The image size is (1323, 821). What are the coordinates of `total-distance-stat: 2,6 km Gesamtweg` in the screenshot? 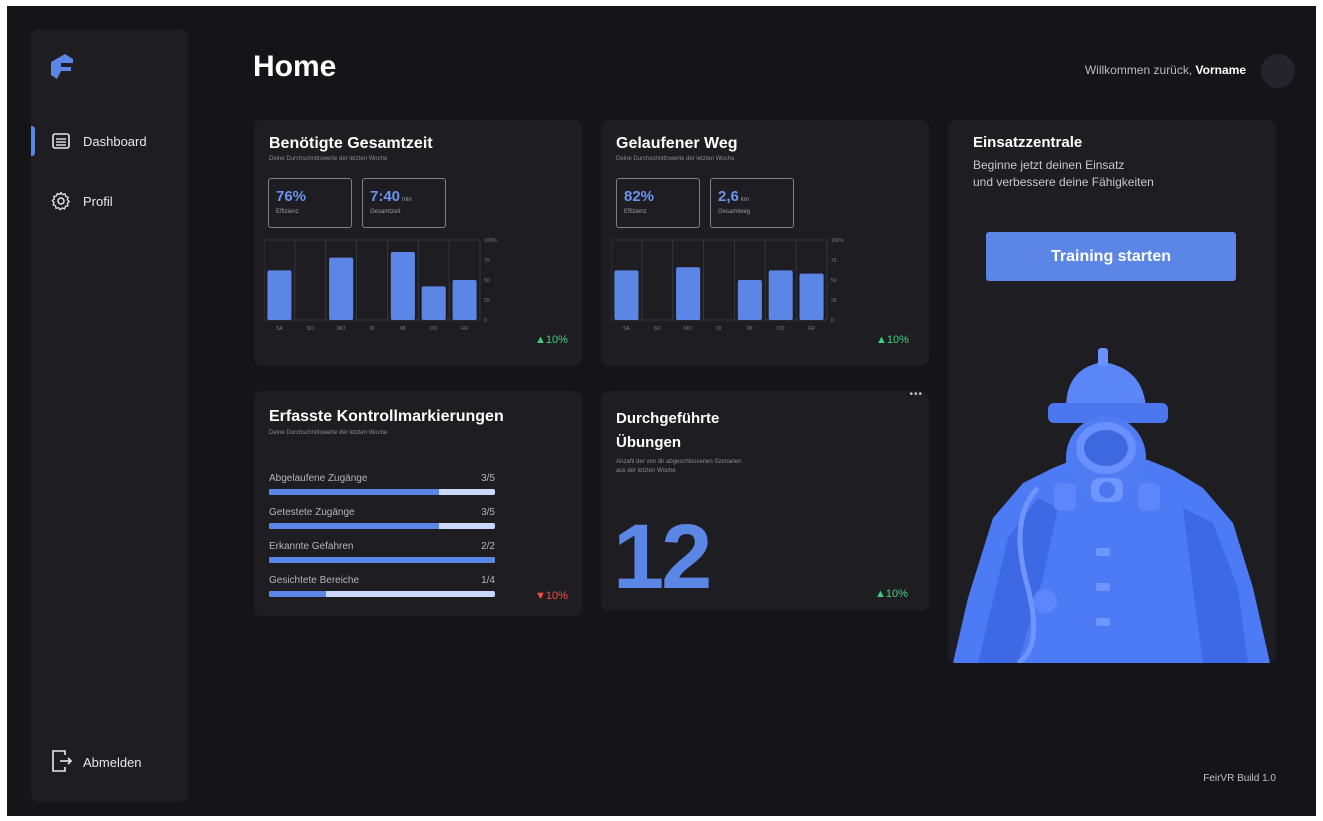 It's located at (752, 203).